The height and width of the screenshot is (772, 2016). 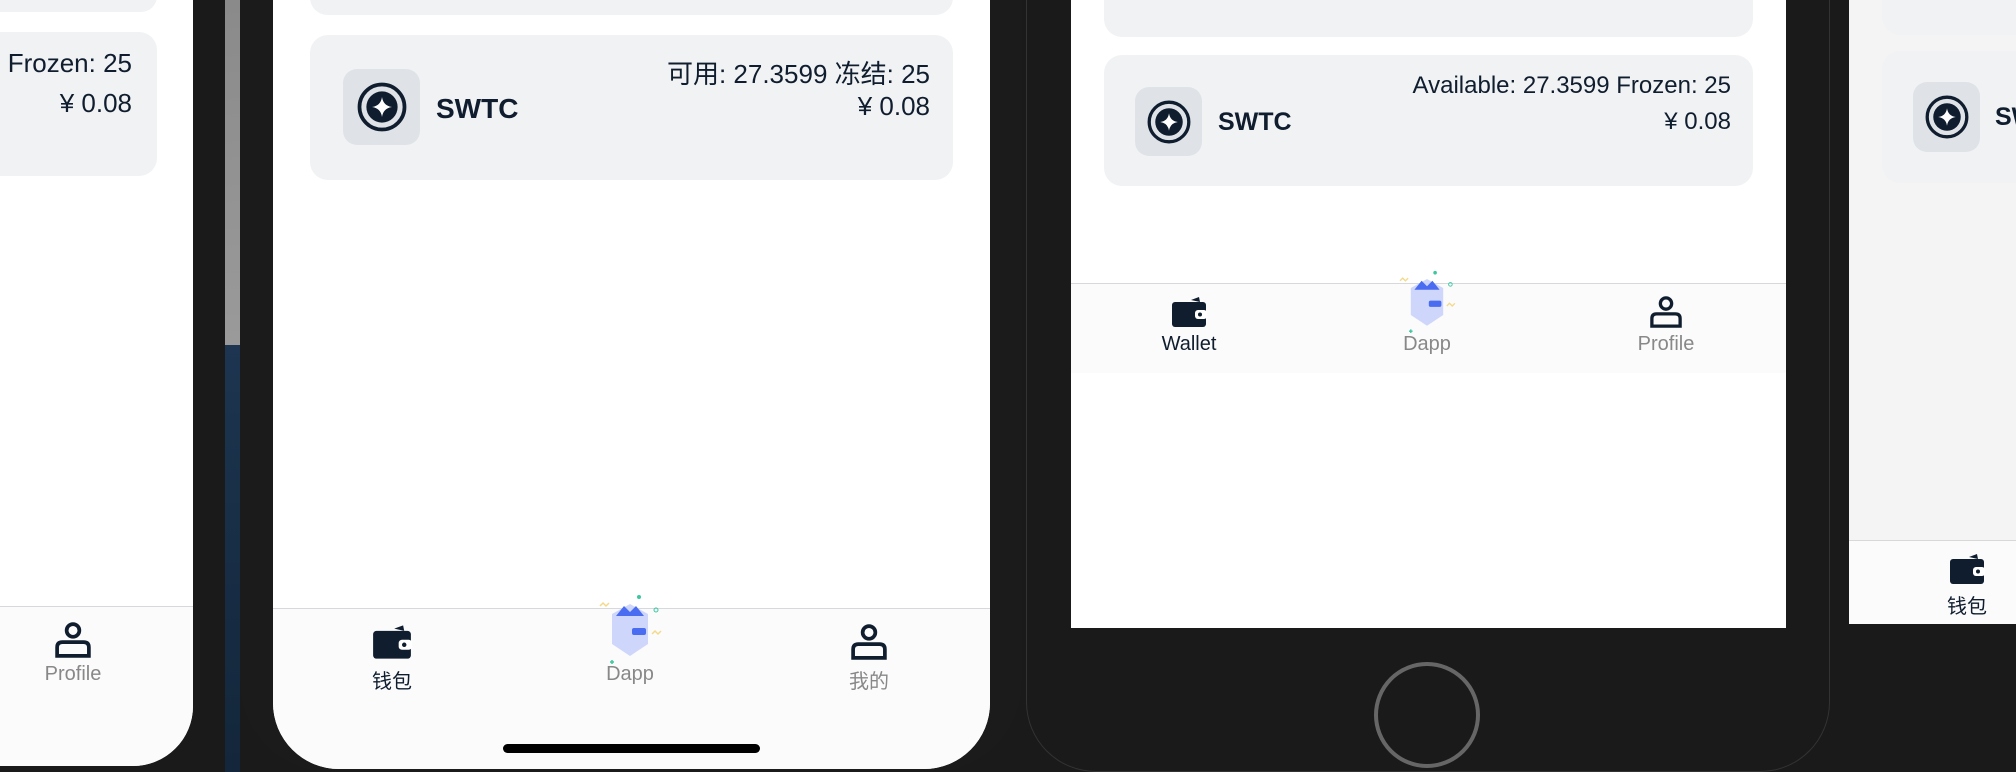 What do you see at coordinates (1932, 312) in the screenshot?
I see `phone-4-screen: SW 钱包` at bounding box center [1932, 312].